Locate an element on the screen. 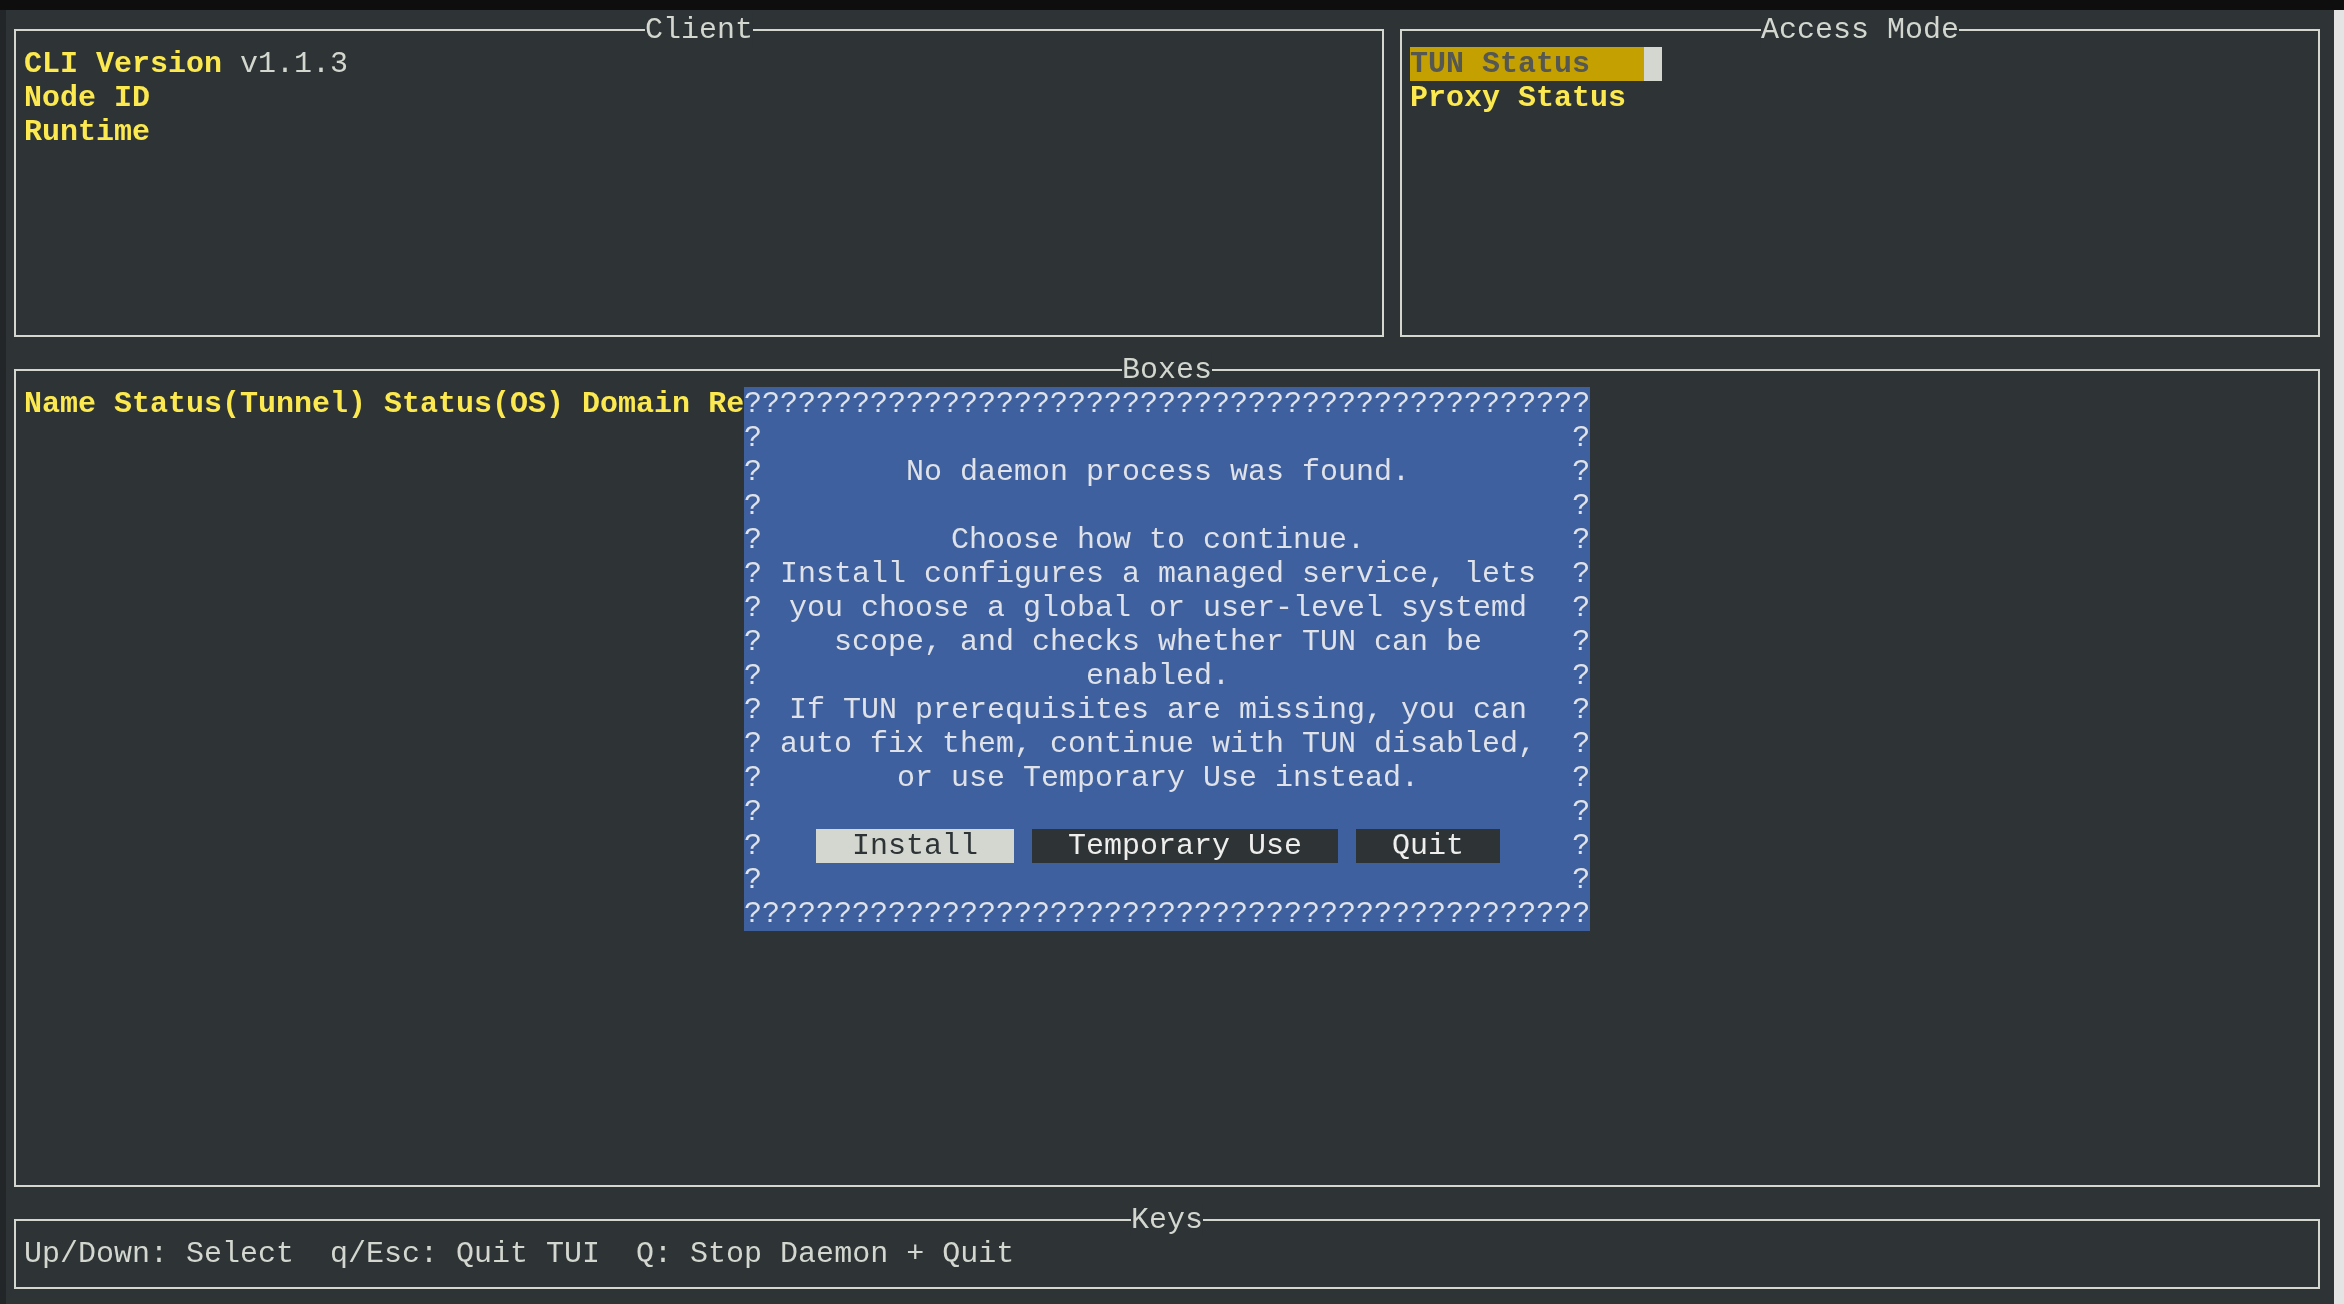 This screenshot has height=1304, width=2344. field-label: CLI Version is located at coordinates (123, 64).